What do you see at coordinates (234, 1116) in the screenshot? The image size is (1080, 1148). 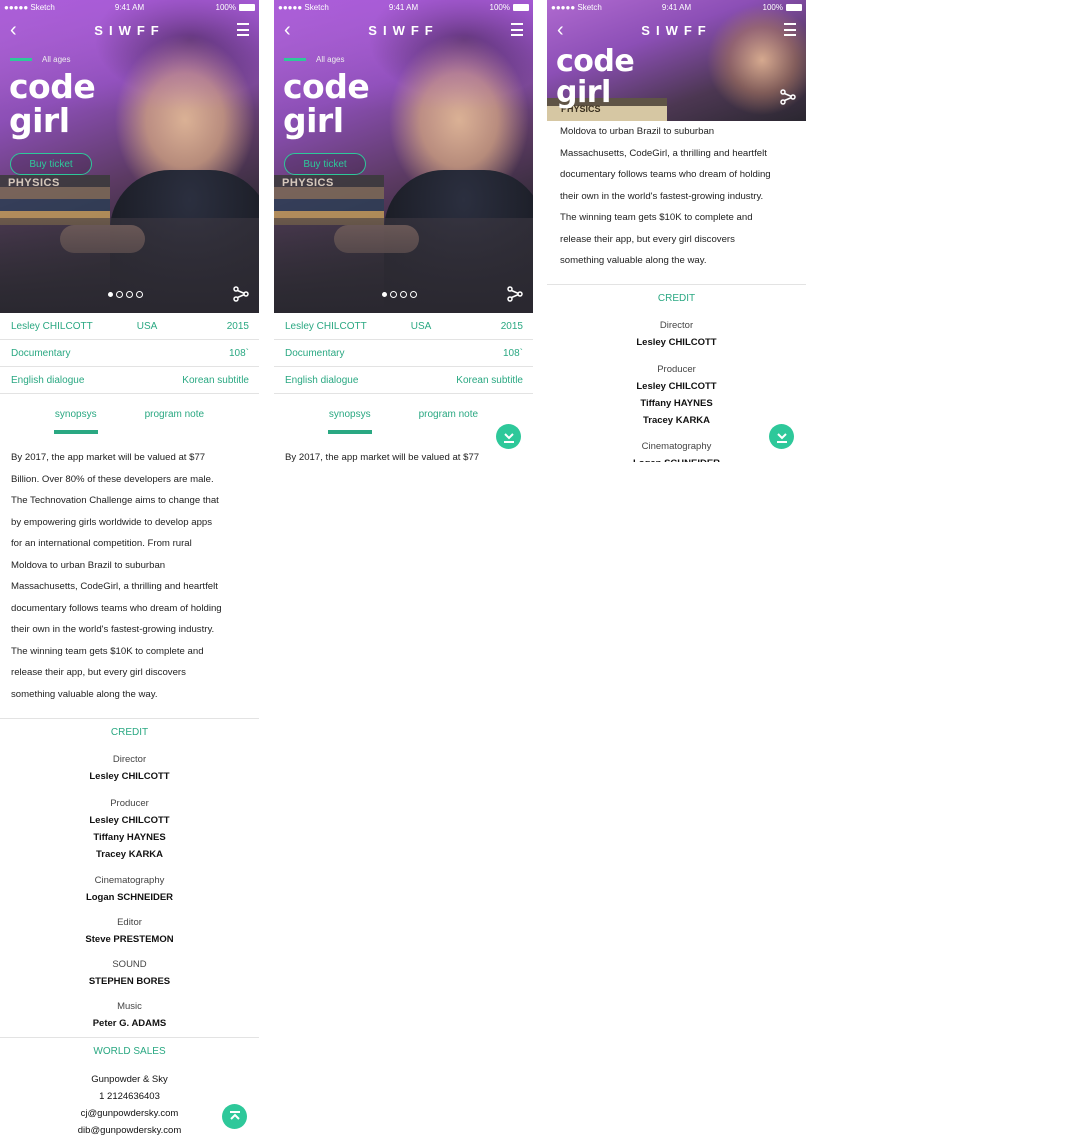 I see `scroll-top-icon` at bounding box center [234, 1116].